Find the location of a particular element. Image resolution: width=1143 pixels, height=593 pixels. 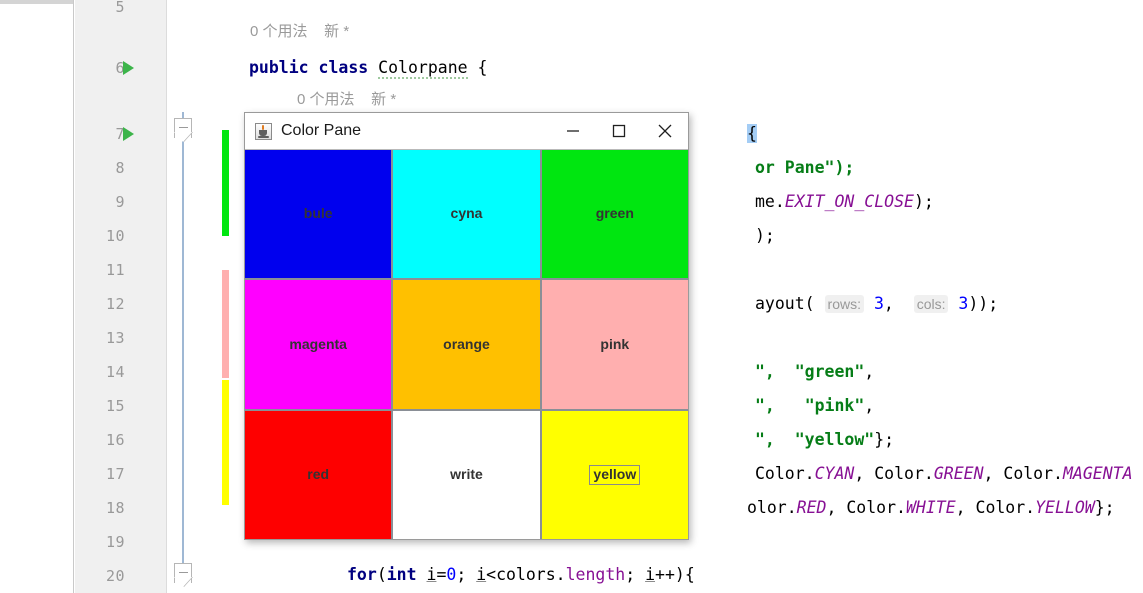

token-paren: ( is located at coordinates (381, 574).